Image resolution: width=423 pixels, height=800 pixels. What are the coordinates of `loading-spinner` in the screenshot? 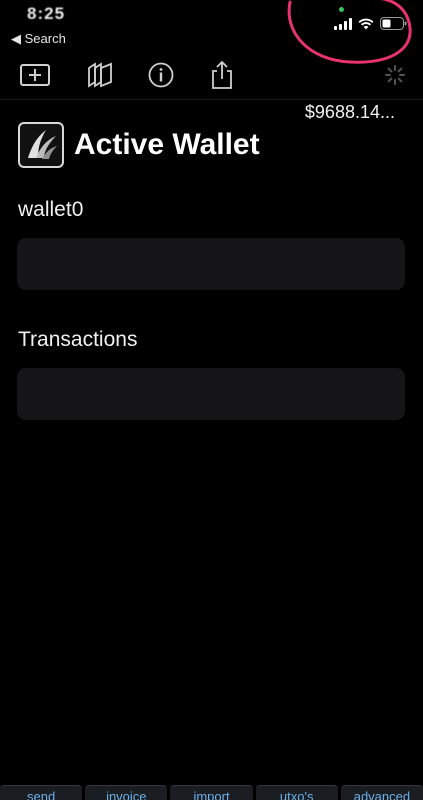 It's located at (395, 75).